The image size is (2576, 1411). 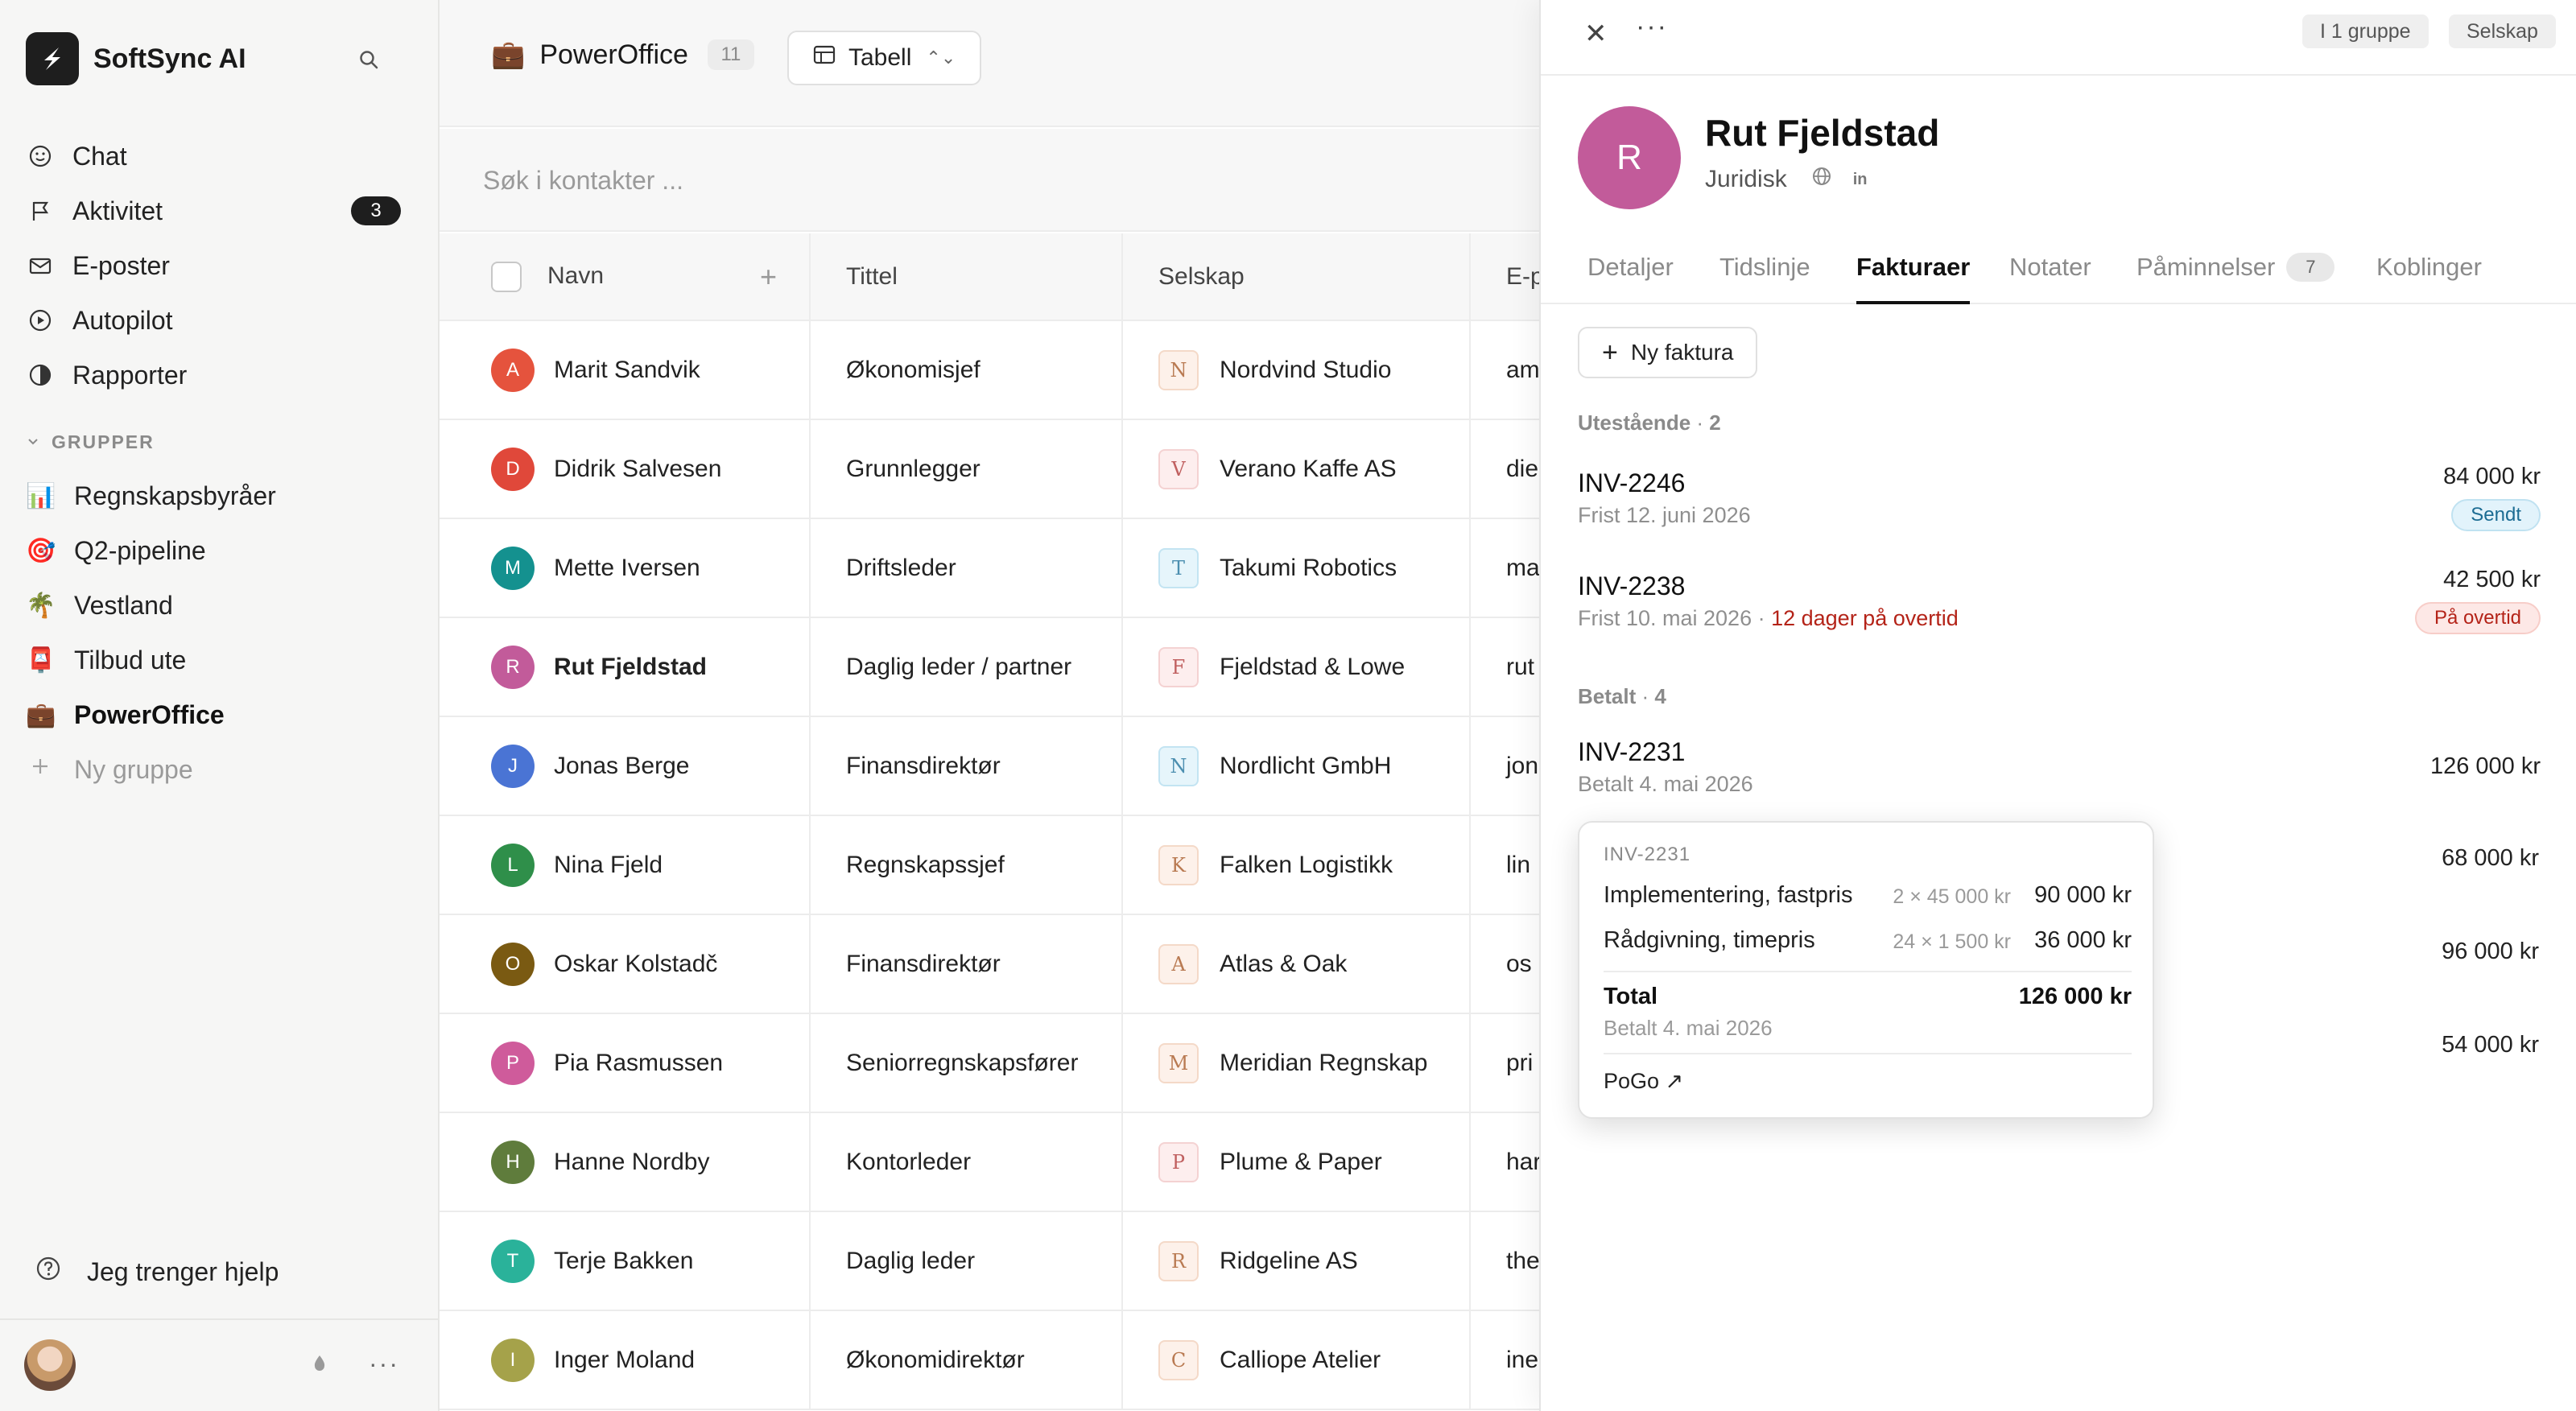 What do you see at coordinates (215, 769) in the screenshot?
I see `new-group-button: Ny gruppe` at bounding box center [215, 769].